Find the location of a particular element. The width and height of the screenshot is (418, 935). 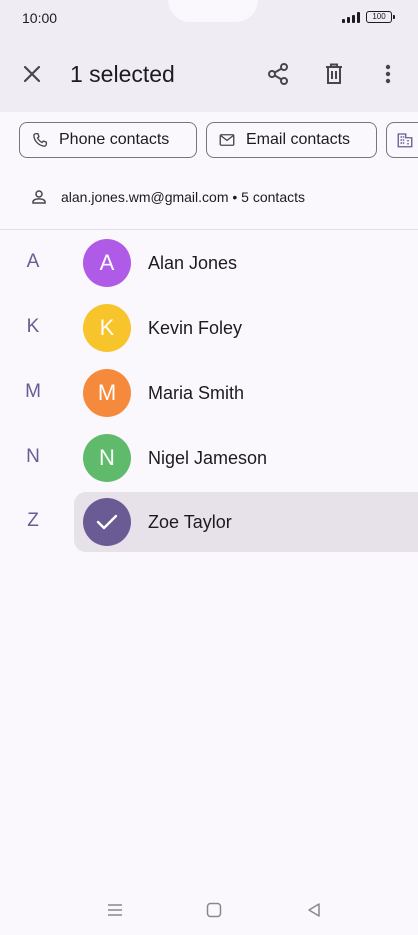

contact-row-zoe-taylor: Z Zoe Taylor is located at coordinates (209, 522).